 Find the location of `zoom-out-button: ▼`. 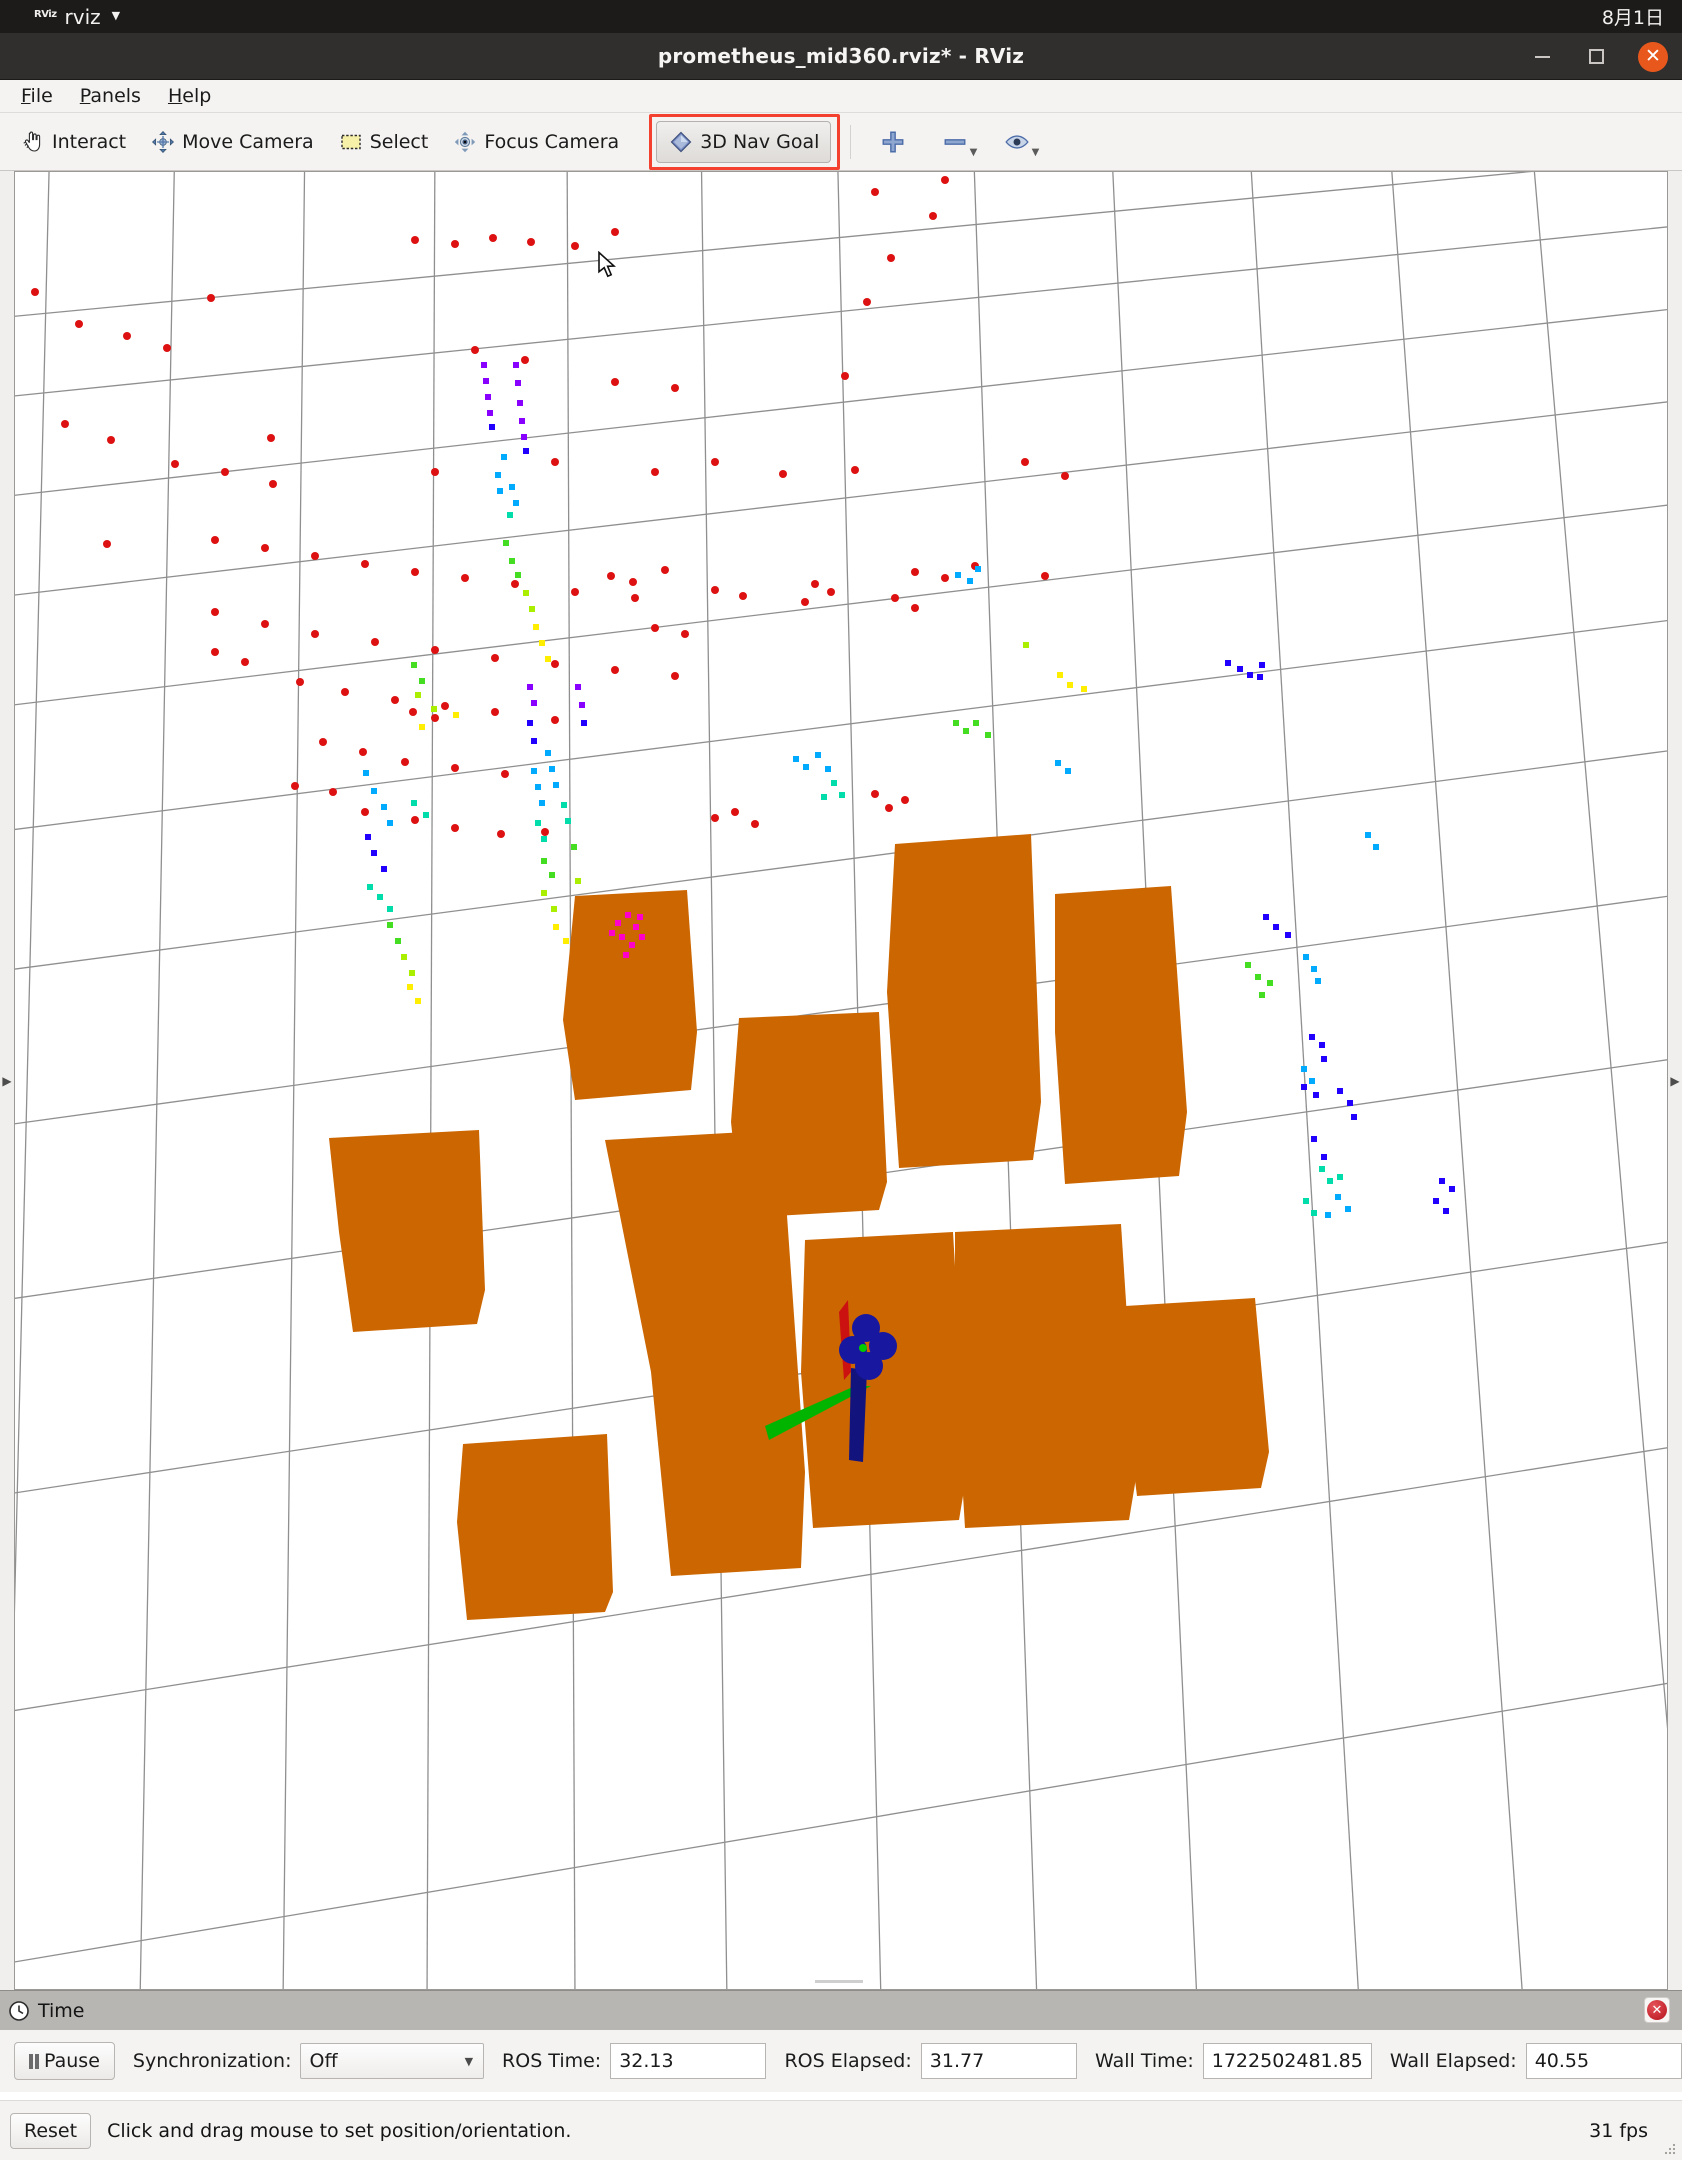

zoom-out-button: ▼ is located at coordinates (957, 142).